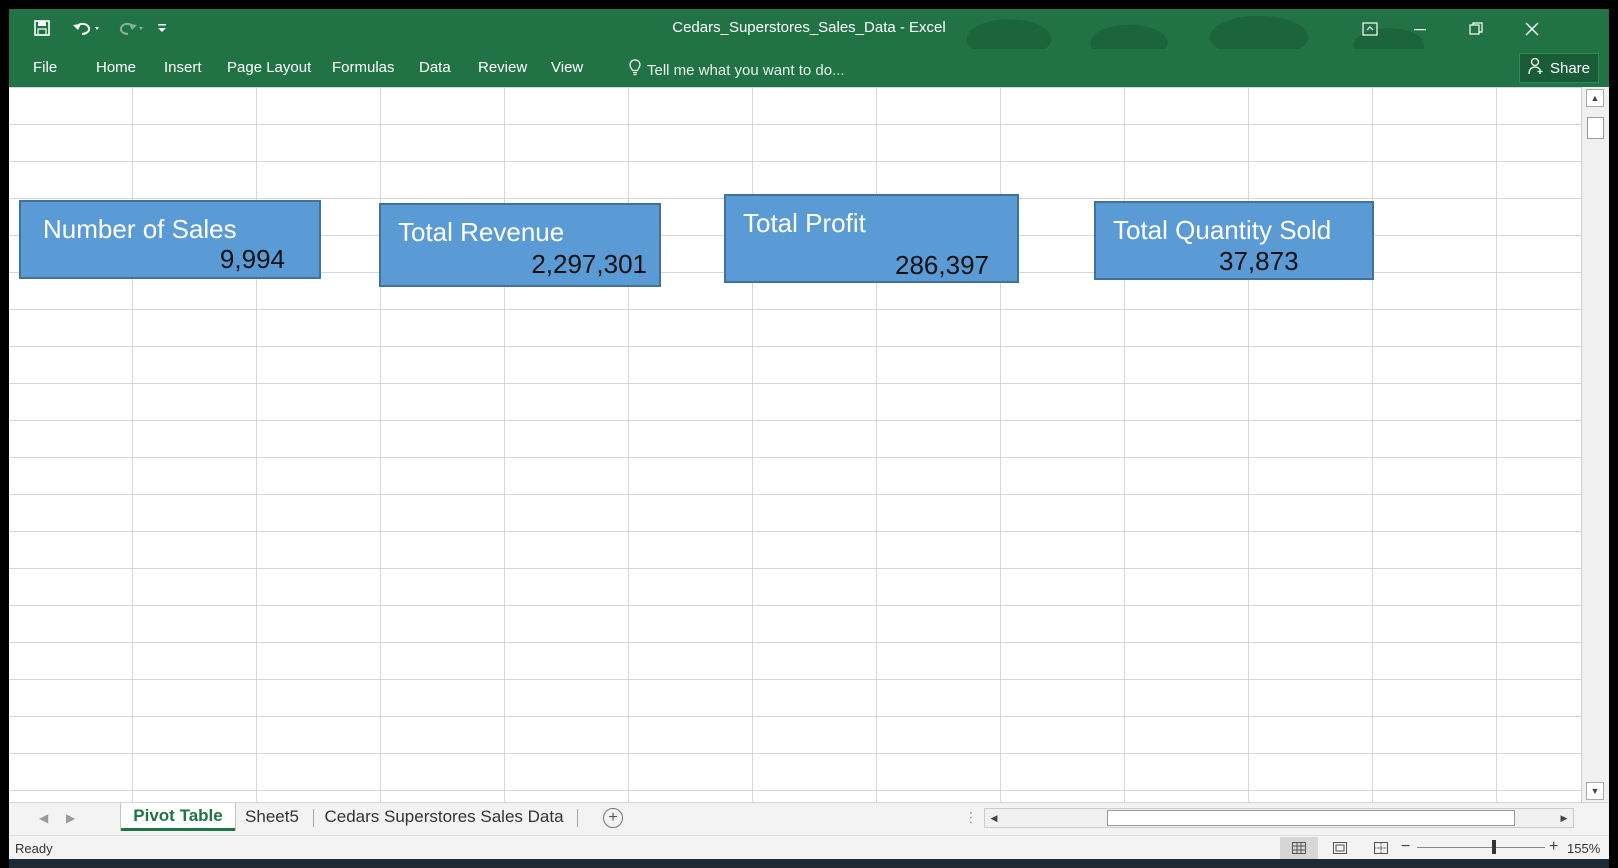 Image resolution: width=1618 pixels, height=868 pixels. What do you see at coordinates (1259, 261) in the screenshot?
I see `kpi-value: 37,873` at bounding box center [1259, 261].